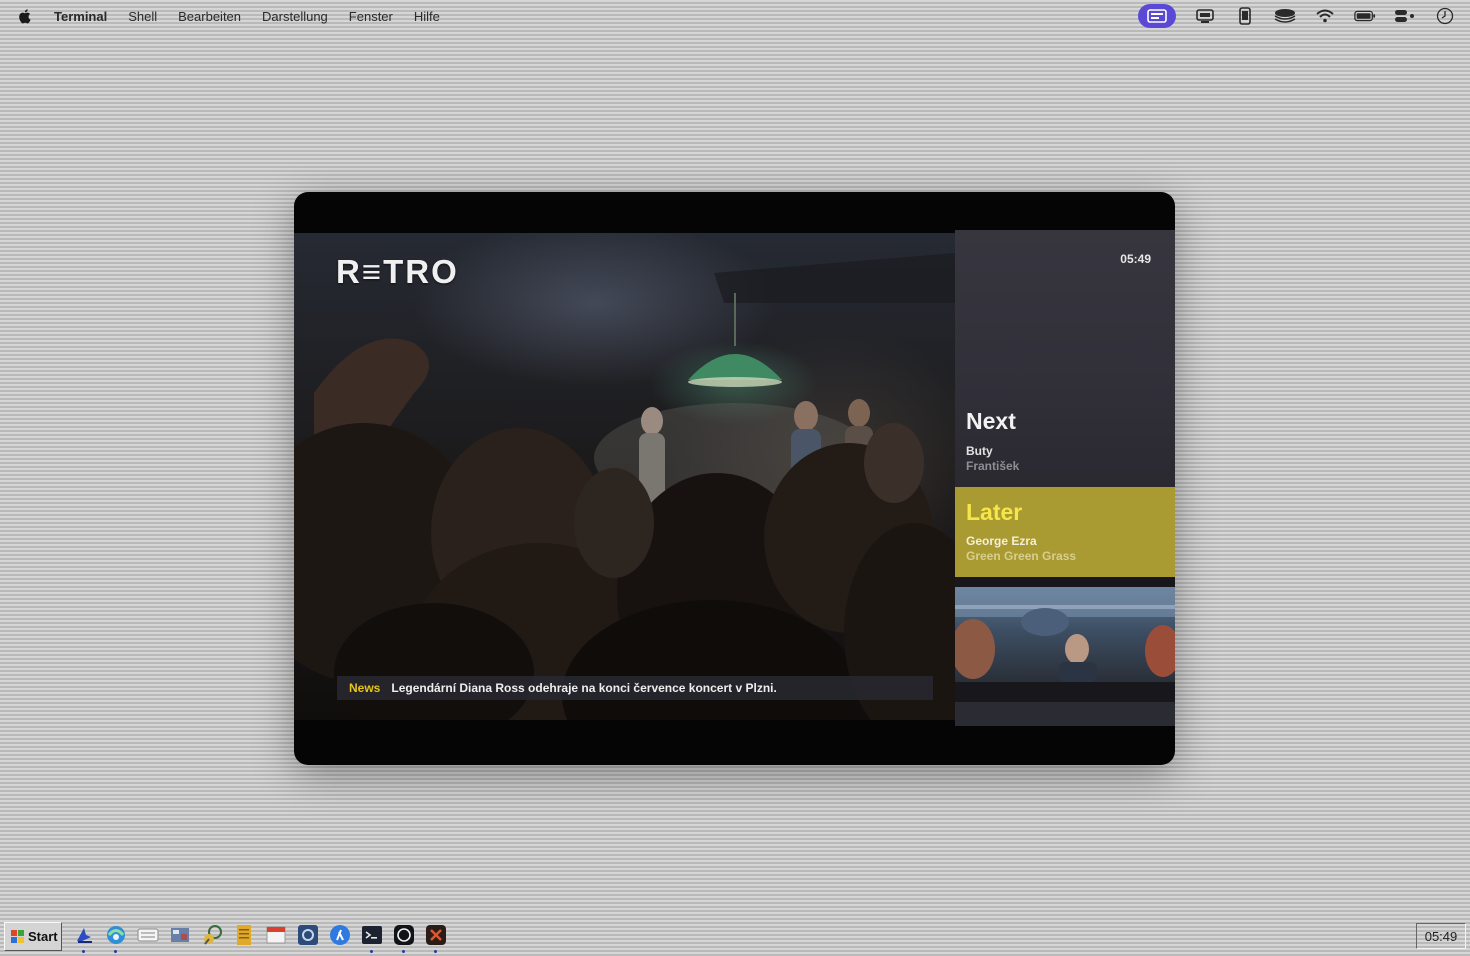  What do you see at coordinates (179, 935) in the screenshot?
I see `photos-icon` at bounding box center [179, 935].